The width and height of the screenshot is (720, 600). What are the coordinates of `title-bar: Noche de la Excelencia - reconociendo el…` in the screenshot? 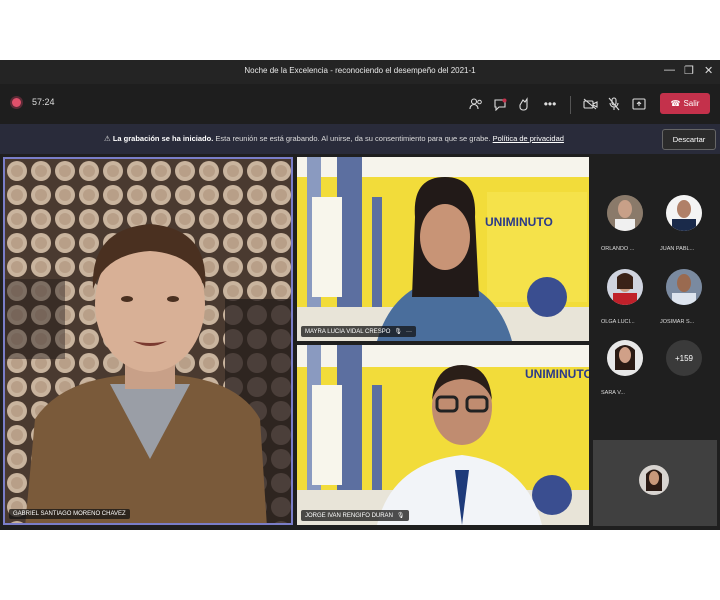 It's located at (360, 72).